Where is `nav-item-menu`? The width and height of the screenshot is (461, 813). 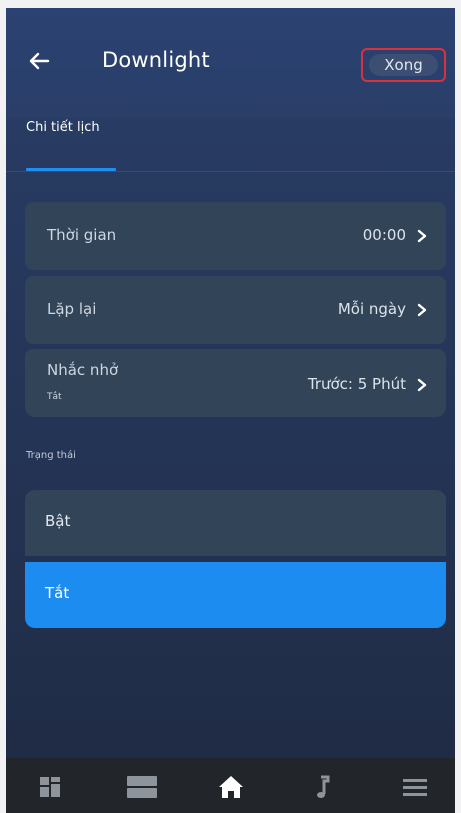
nav-item-menu is located at coordinates (415, 787).